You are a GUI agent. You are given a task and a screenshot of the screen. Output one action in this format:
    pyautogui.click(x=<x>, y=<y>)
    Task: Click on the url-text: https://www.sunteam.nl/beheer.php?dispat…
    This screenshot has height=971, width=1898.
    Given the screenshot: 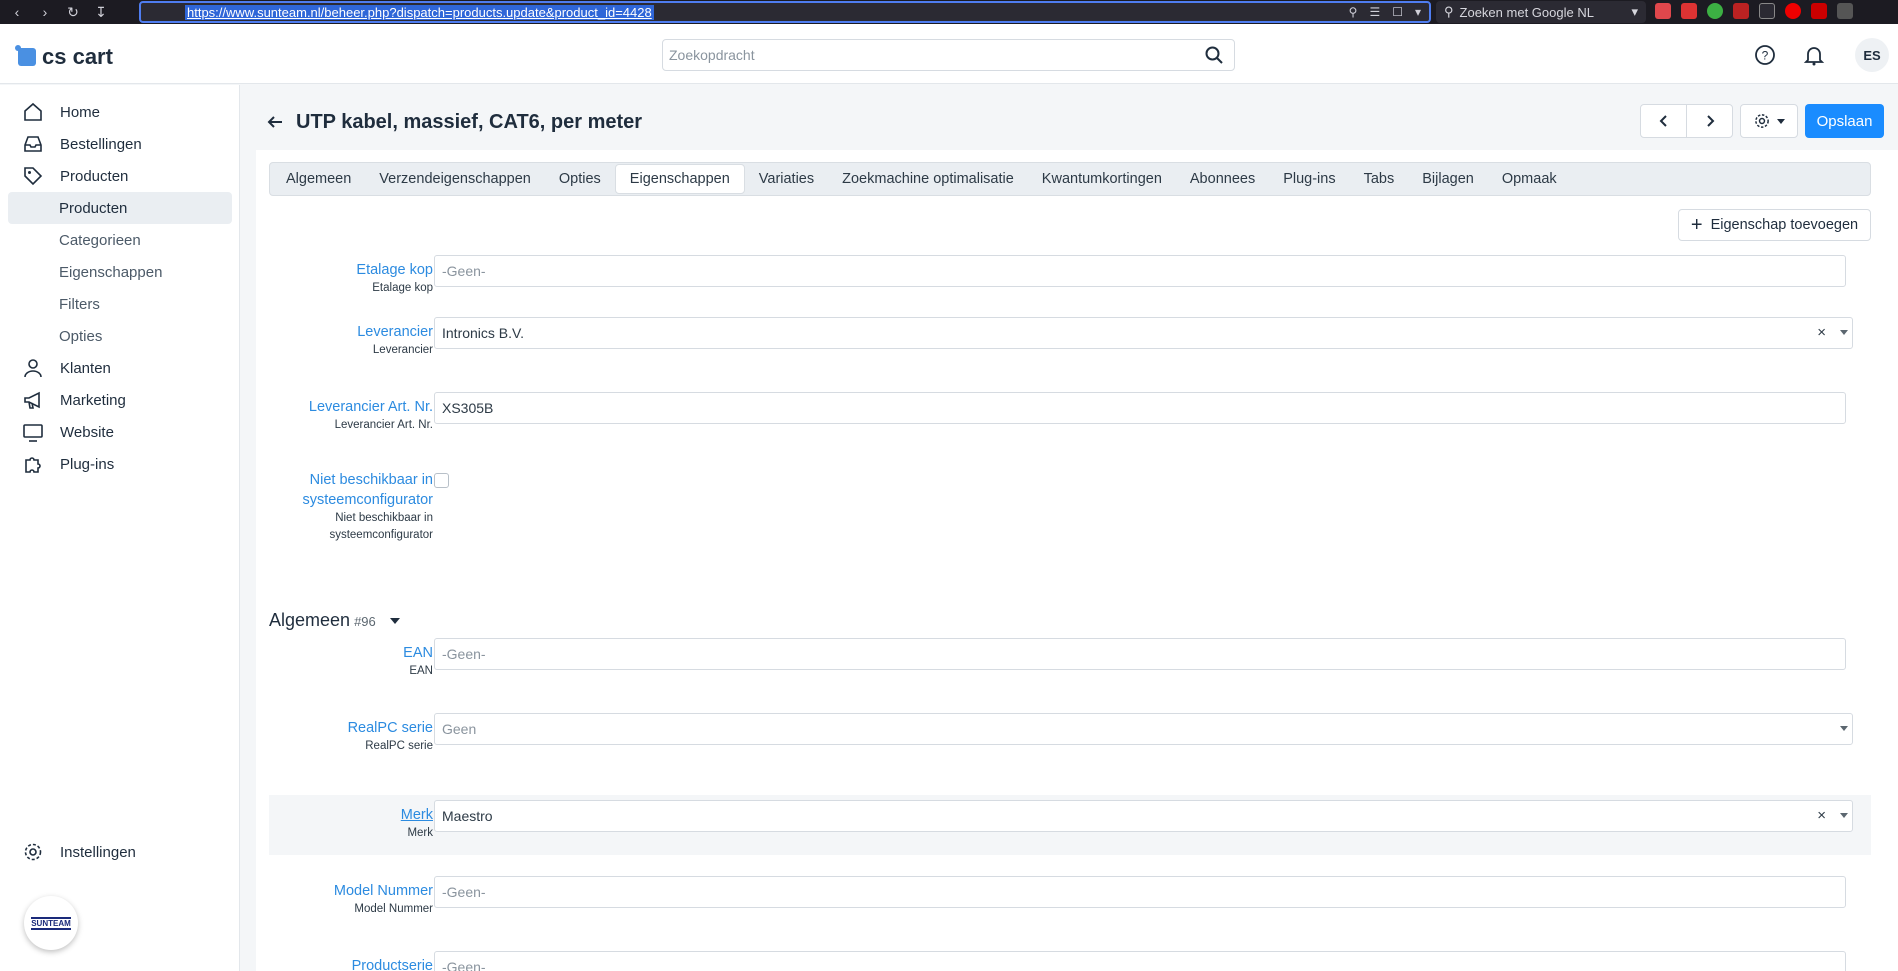 What is the action you would take?
    pyautogui.click(x=419, y=12)
    